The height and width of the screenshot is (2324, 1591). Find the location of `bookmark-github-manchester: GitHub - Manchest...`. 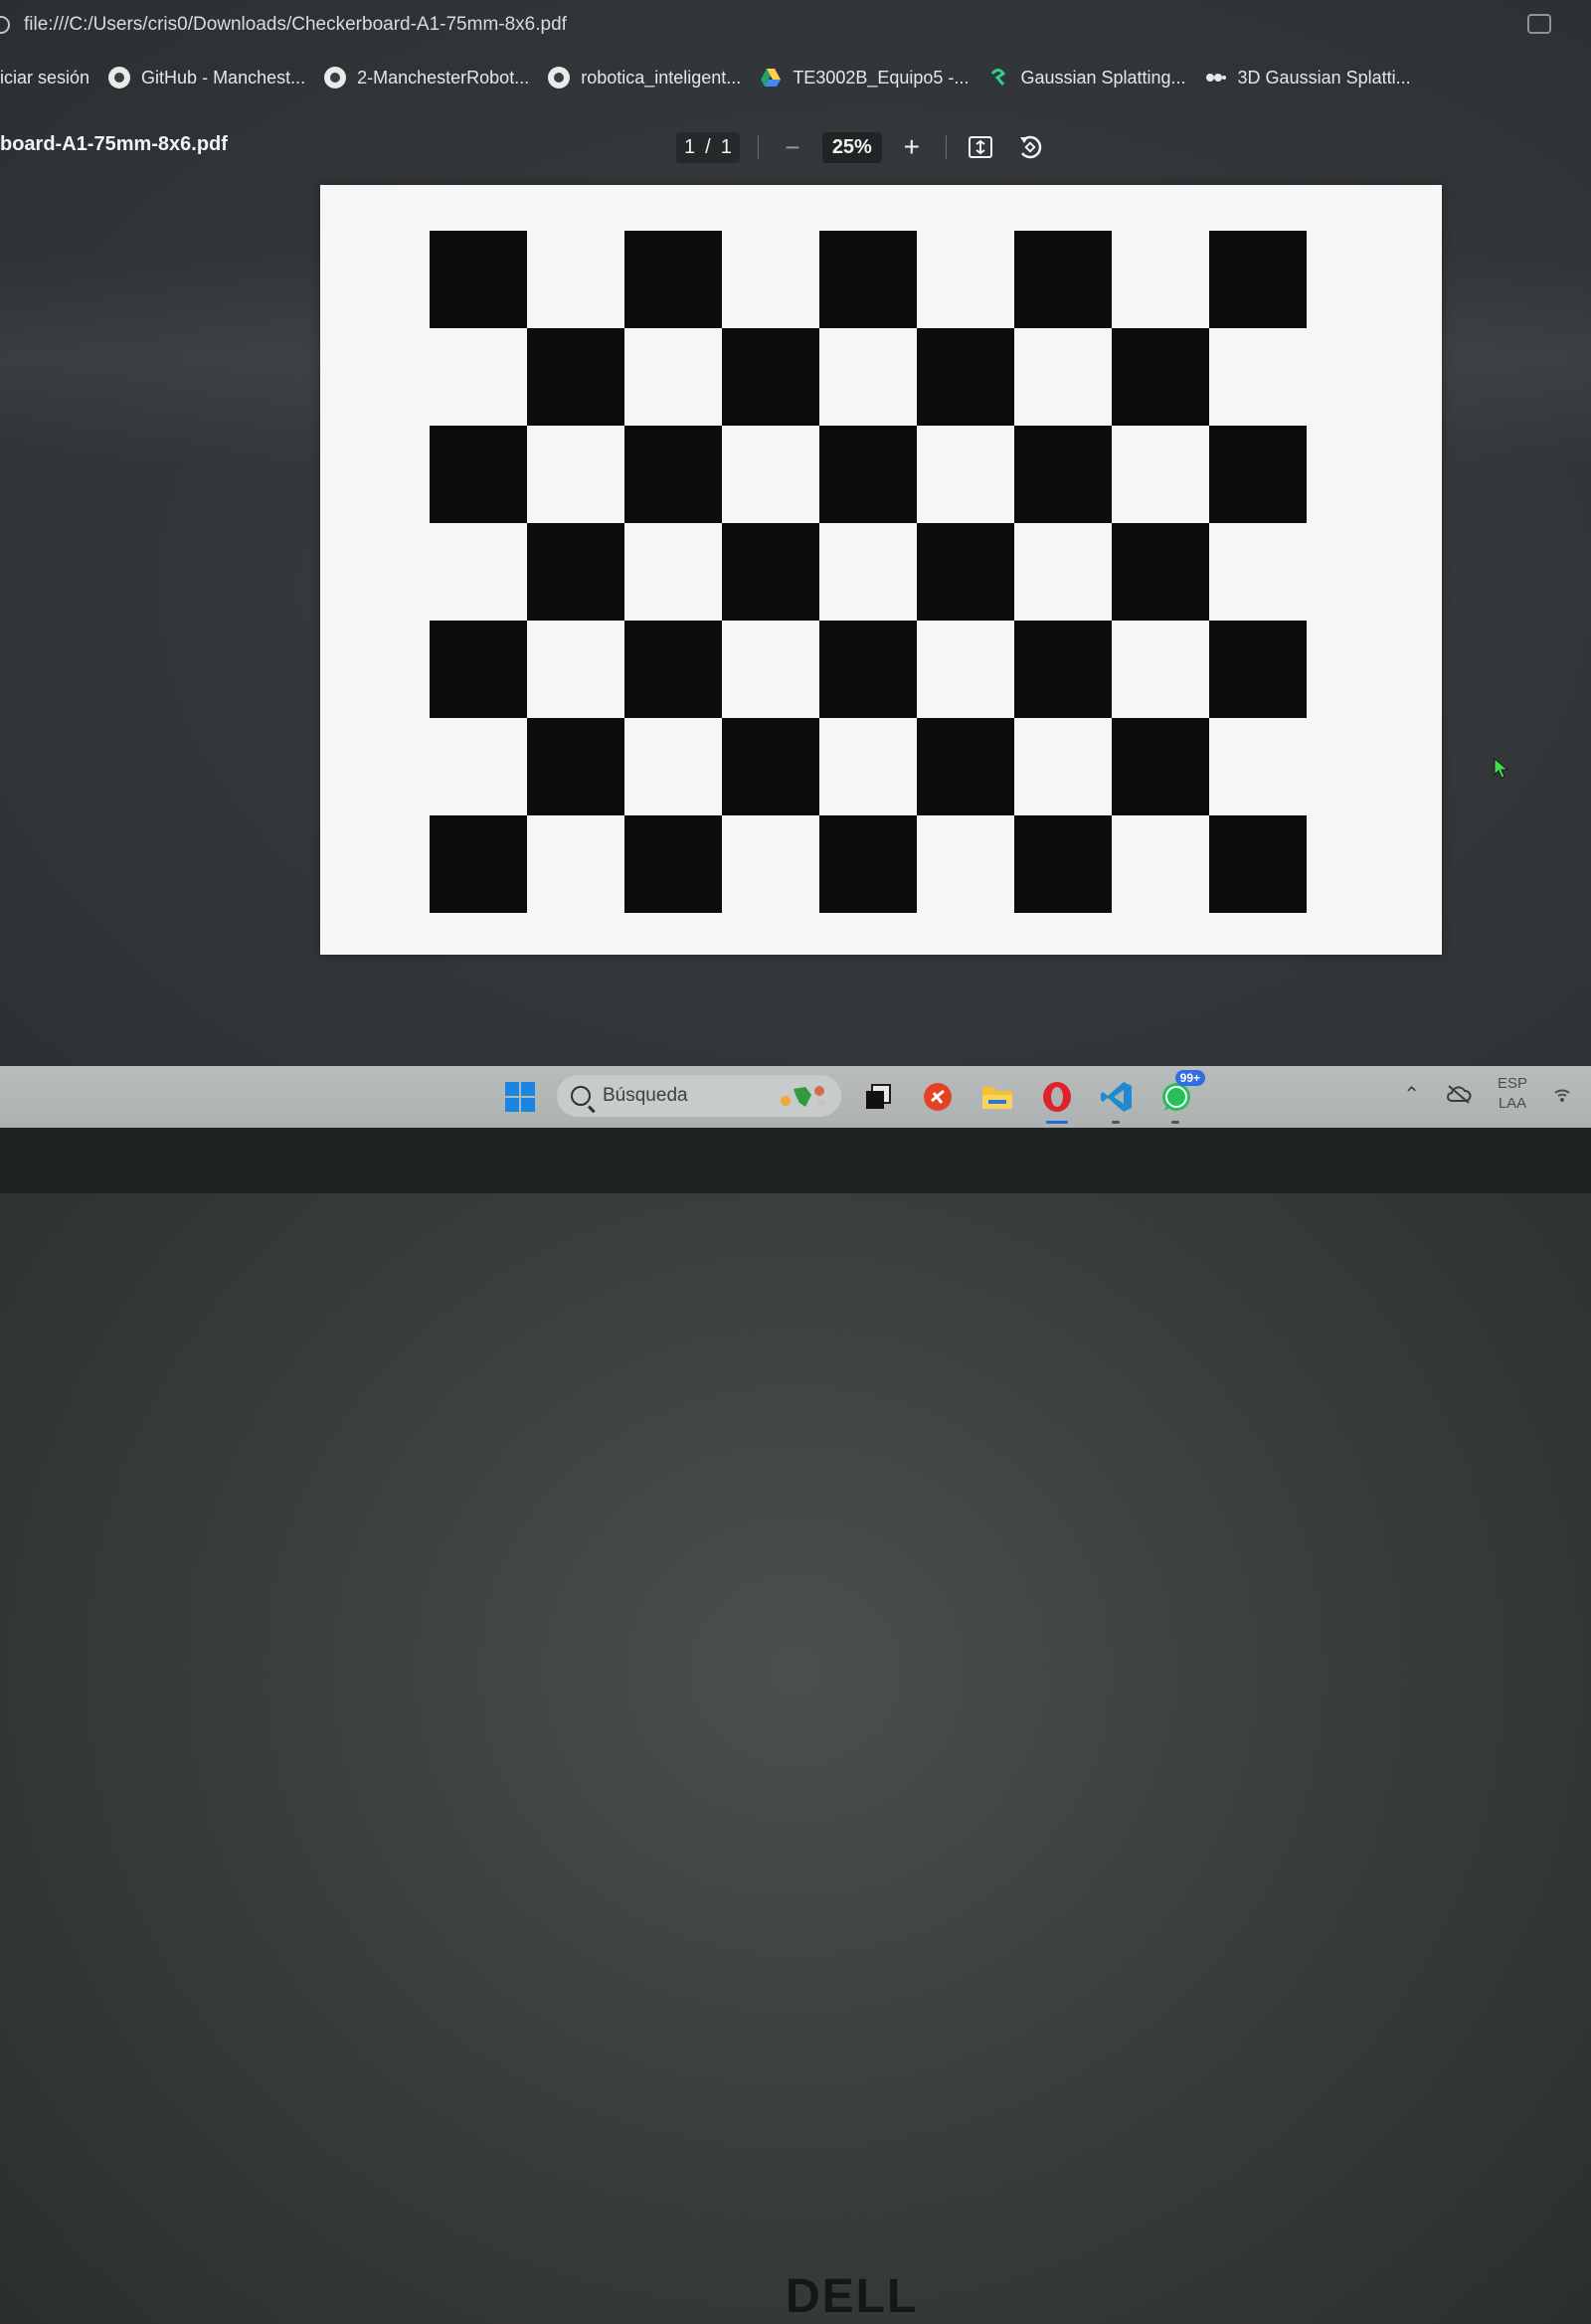

bookmark-github-manchester: GitHub - Manchest... is located at coordinates (206, 77).